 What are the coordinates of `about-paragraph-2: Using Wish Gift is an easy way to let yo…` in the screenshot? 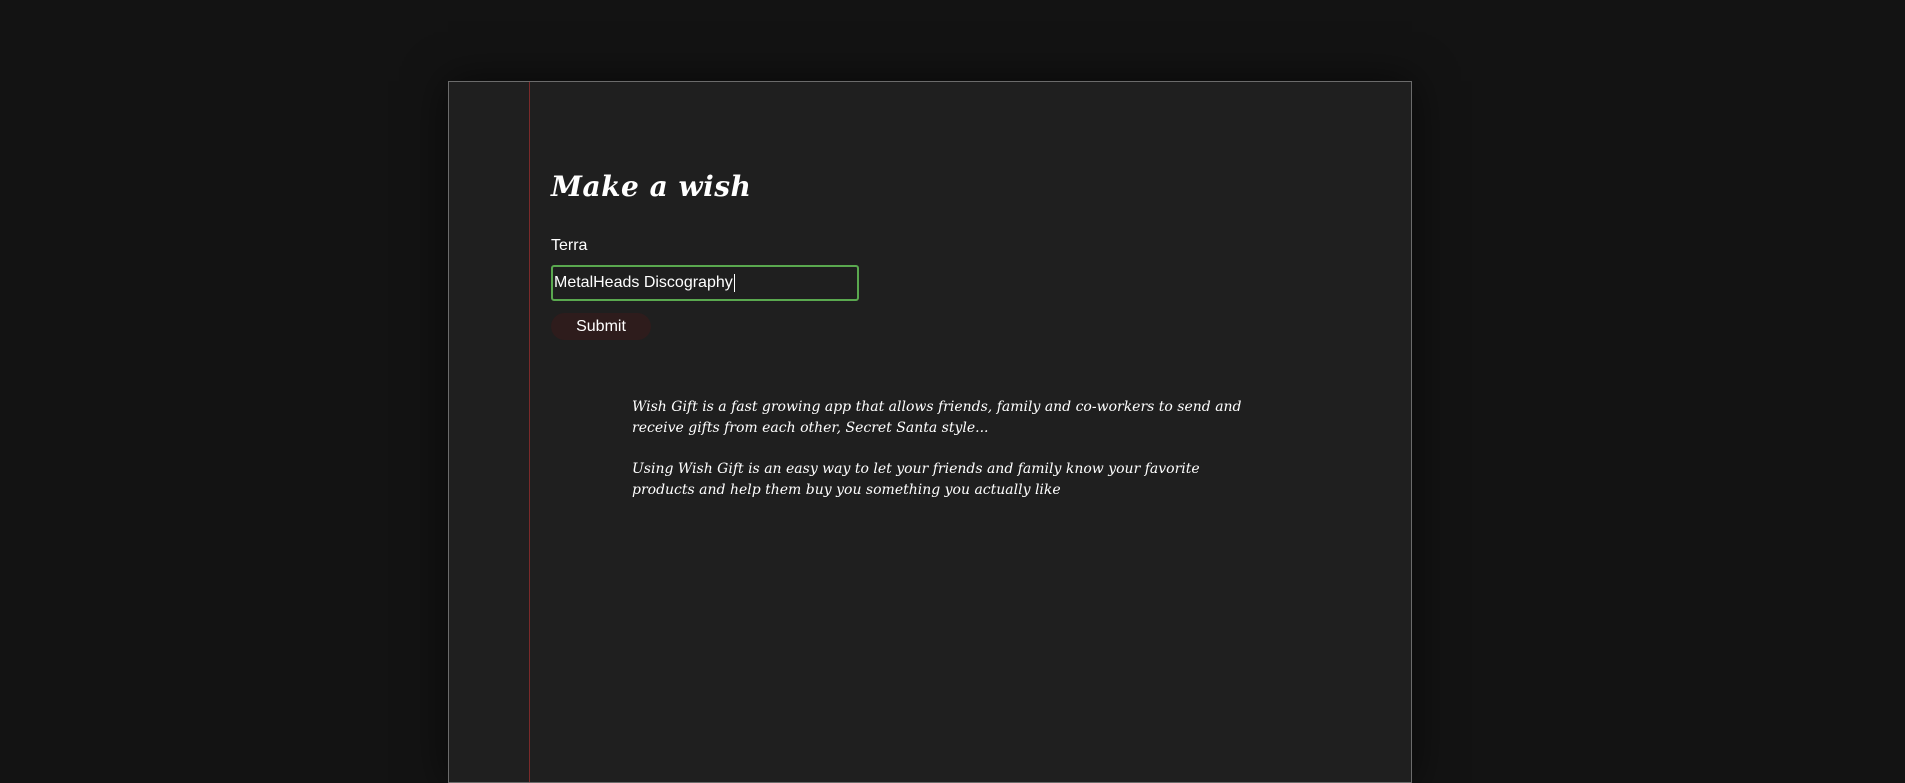 It's located at (916, 479).